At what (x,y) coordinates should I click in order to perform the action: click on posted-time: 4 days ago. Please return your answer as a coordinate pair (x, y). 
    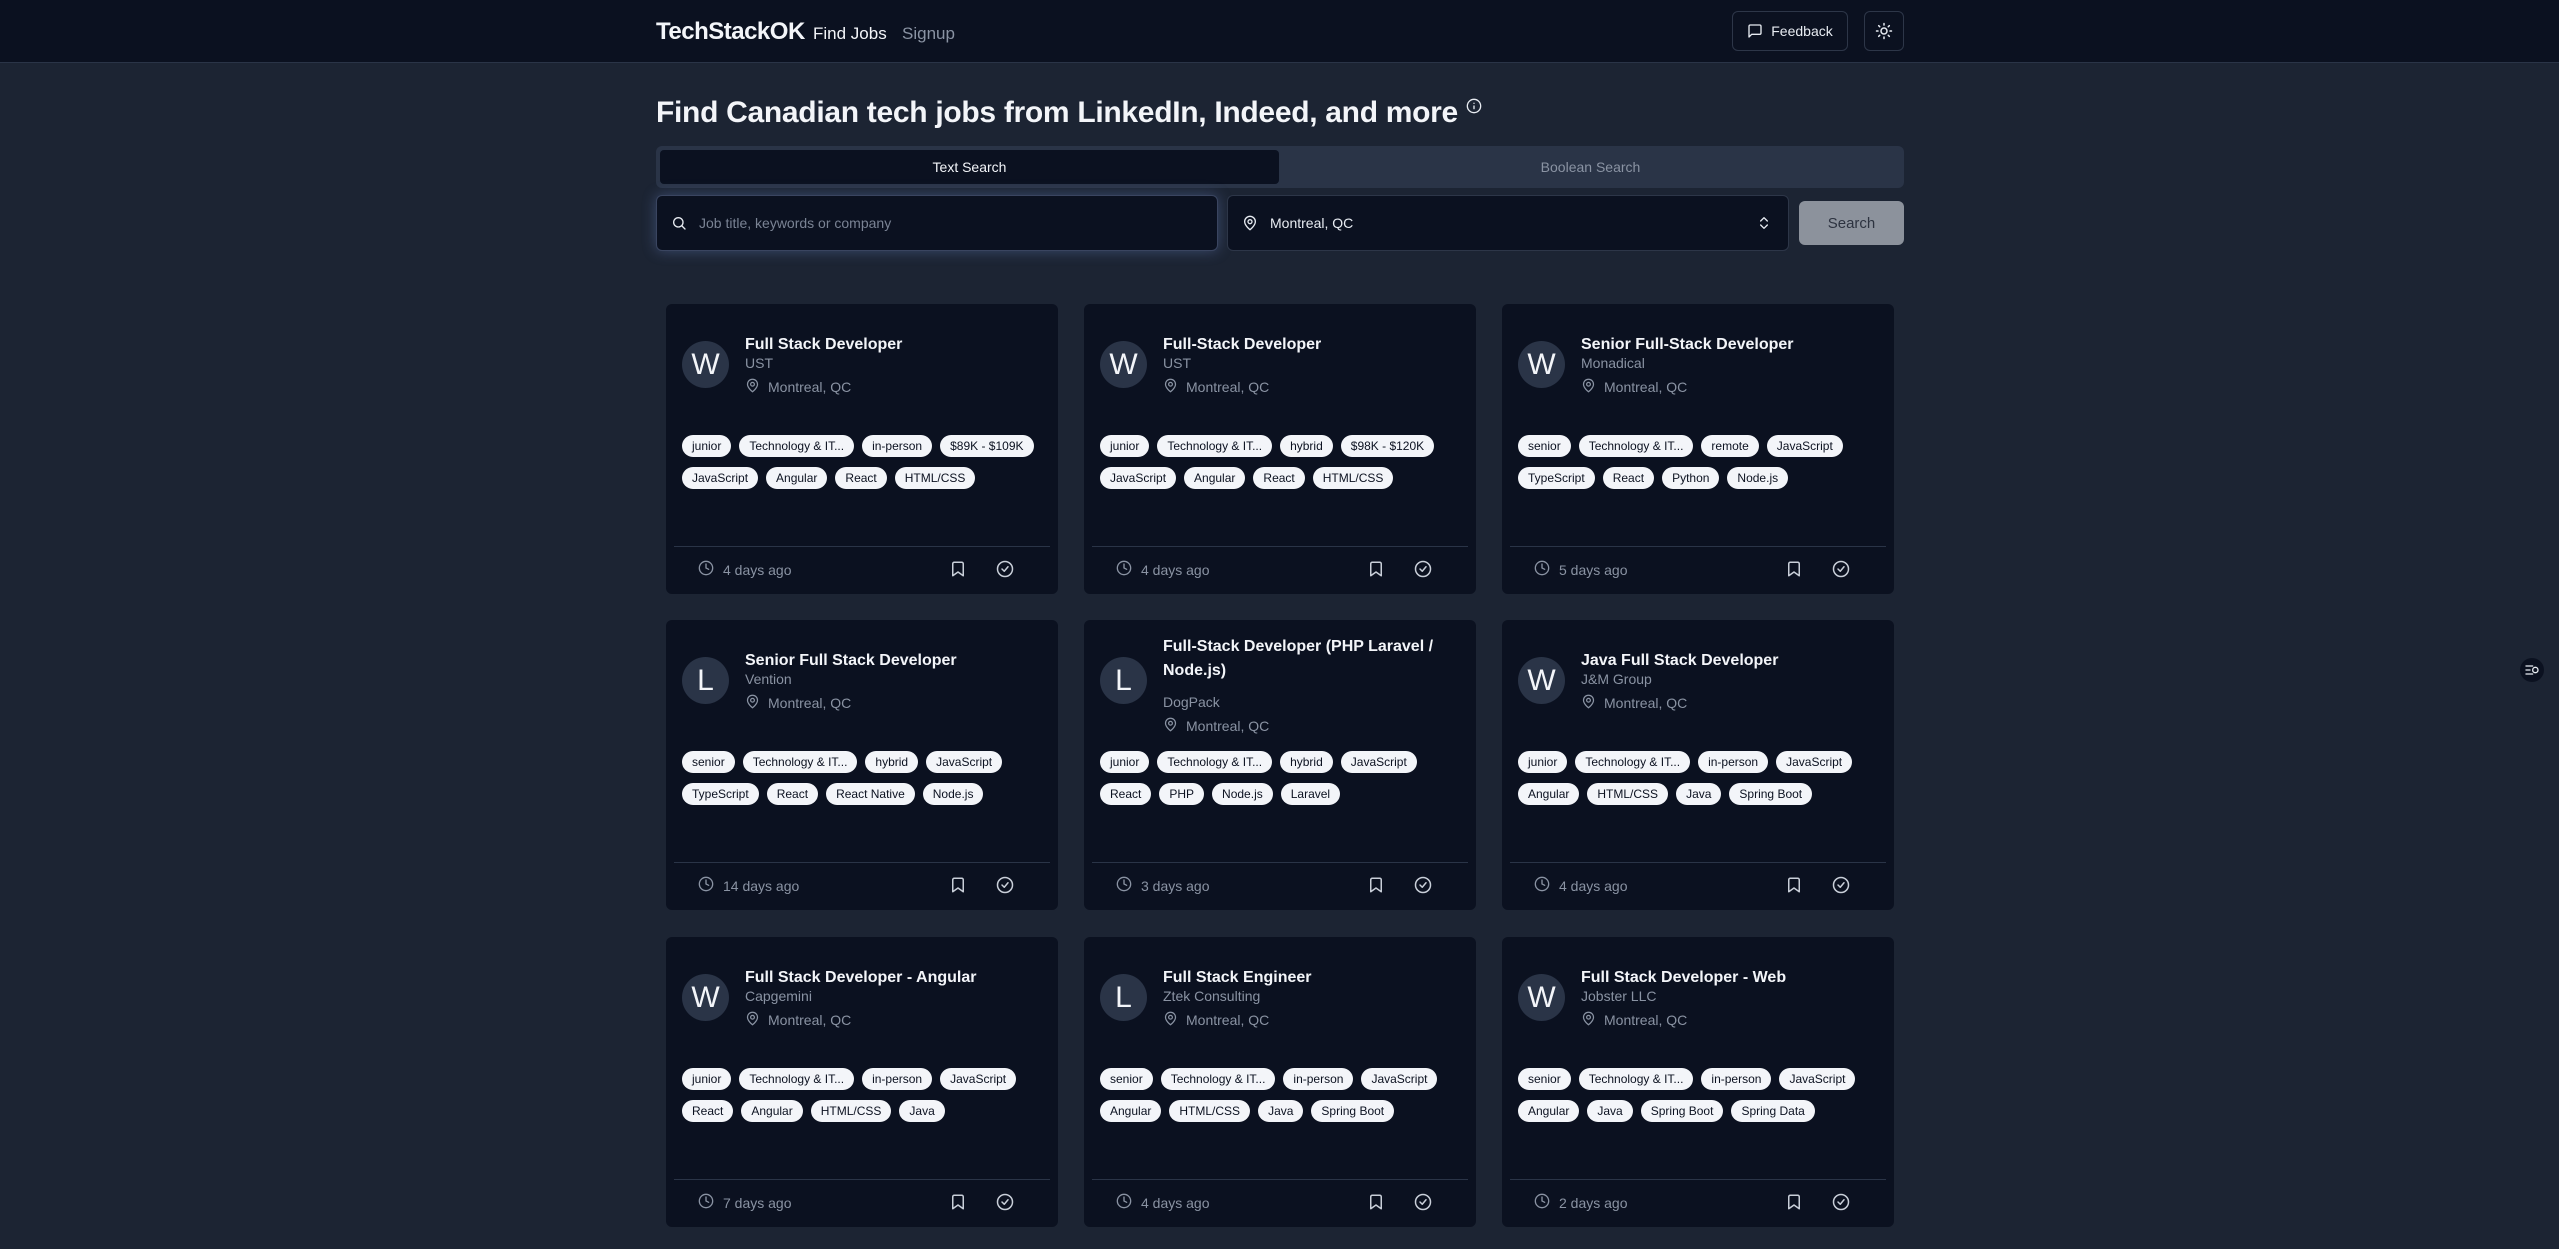
    Looking at the image, I should click on (1163, 1202).